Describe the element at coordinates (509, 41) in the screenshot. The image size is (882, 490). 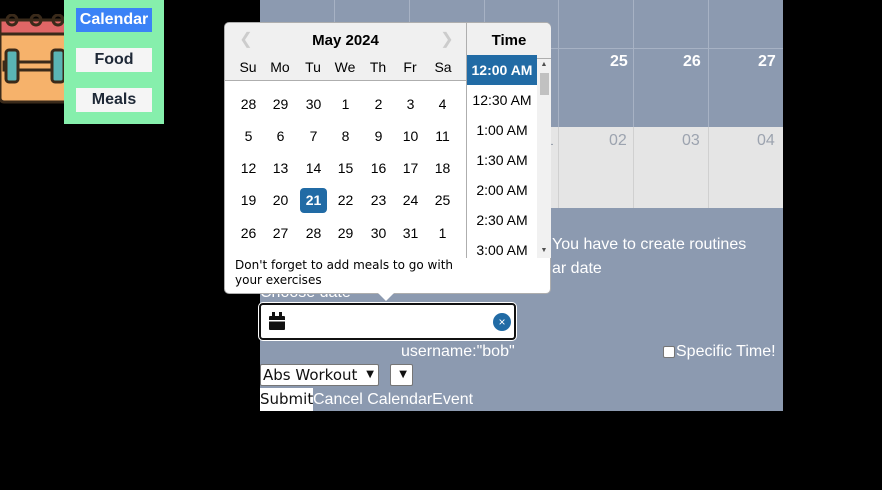
I see `time-header: Time` at that location.